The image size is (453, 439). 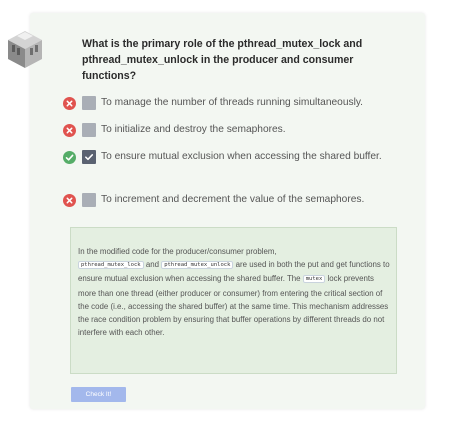 I want to click on logo-icon, so click(x=25, y=49).